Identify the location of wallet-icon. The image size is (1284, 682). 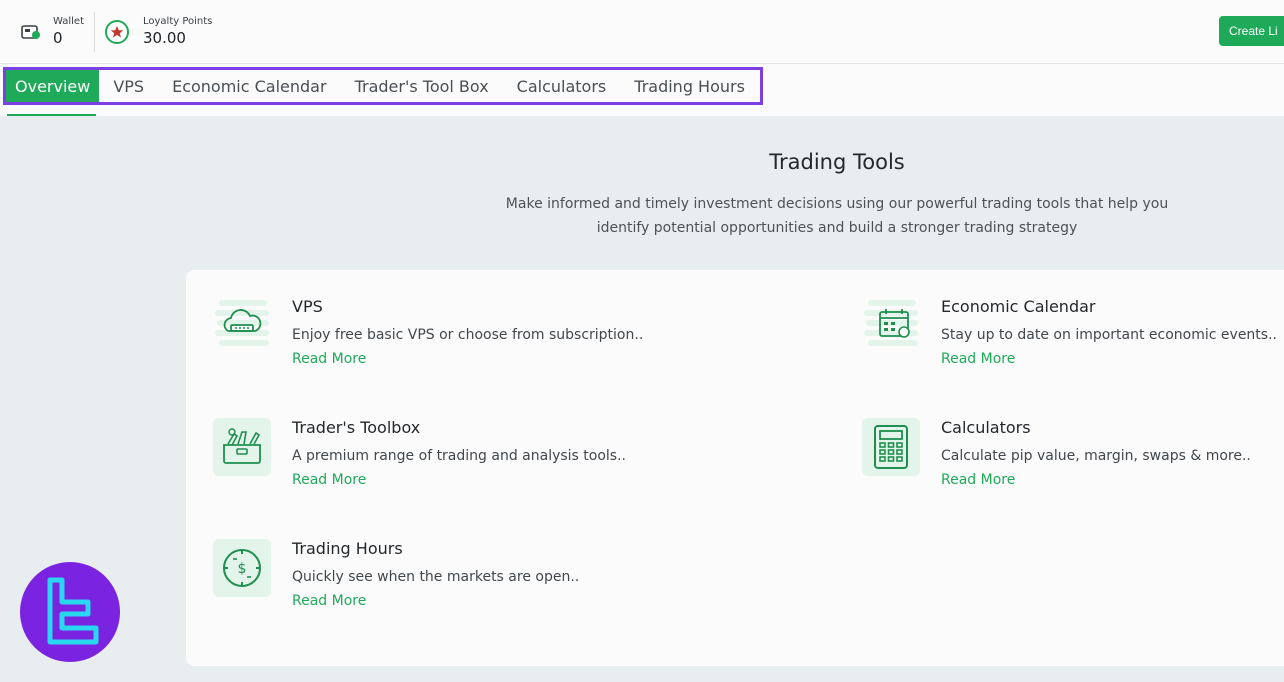
(31, 32).